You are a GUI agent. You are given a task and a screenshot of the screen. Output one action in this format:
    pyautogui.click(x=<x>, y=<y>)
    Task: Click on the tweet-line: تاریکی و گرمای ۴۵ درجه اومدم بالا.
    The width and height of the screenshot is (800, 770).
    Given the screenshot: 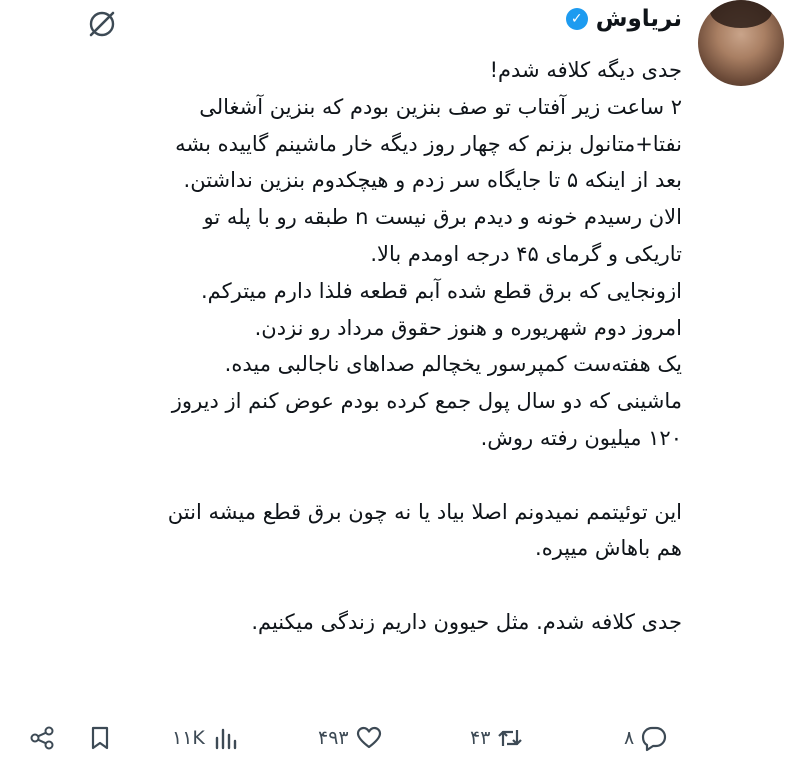 What is the action you would take?
    pyautogui.click(x=526, y=253)
    